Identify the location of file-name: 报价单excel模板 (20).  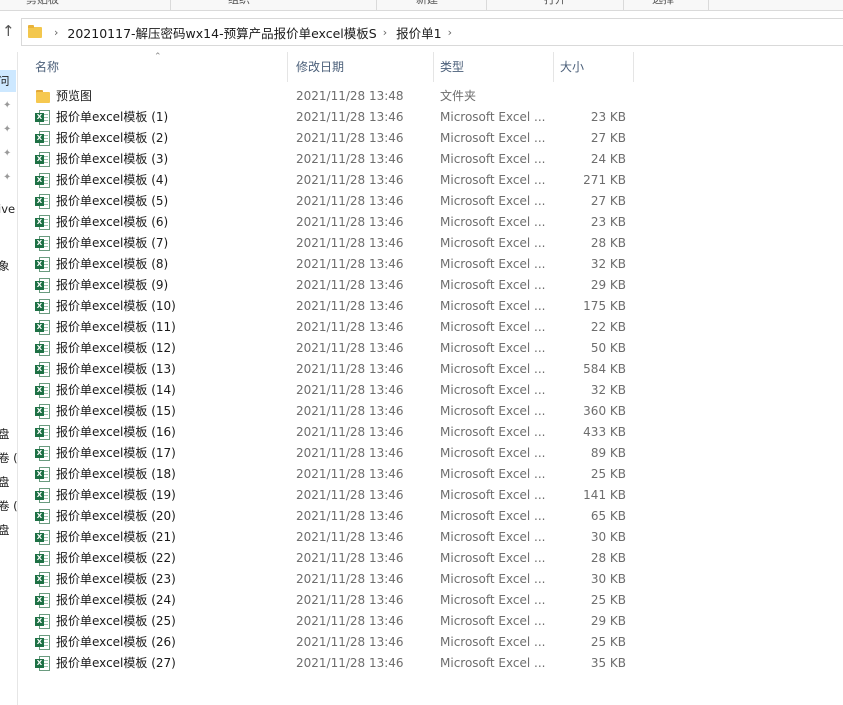
(116, 516).